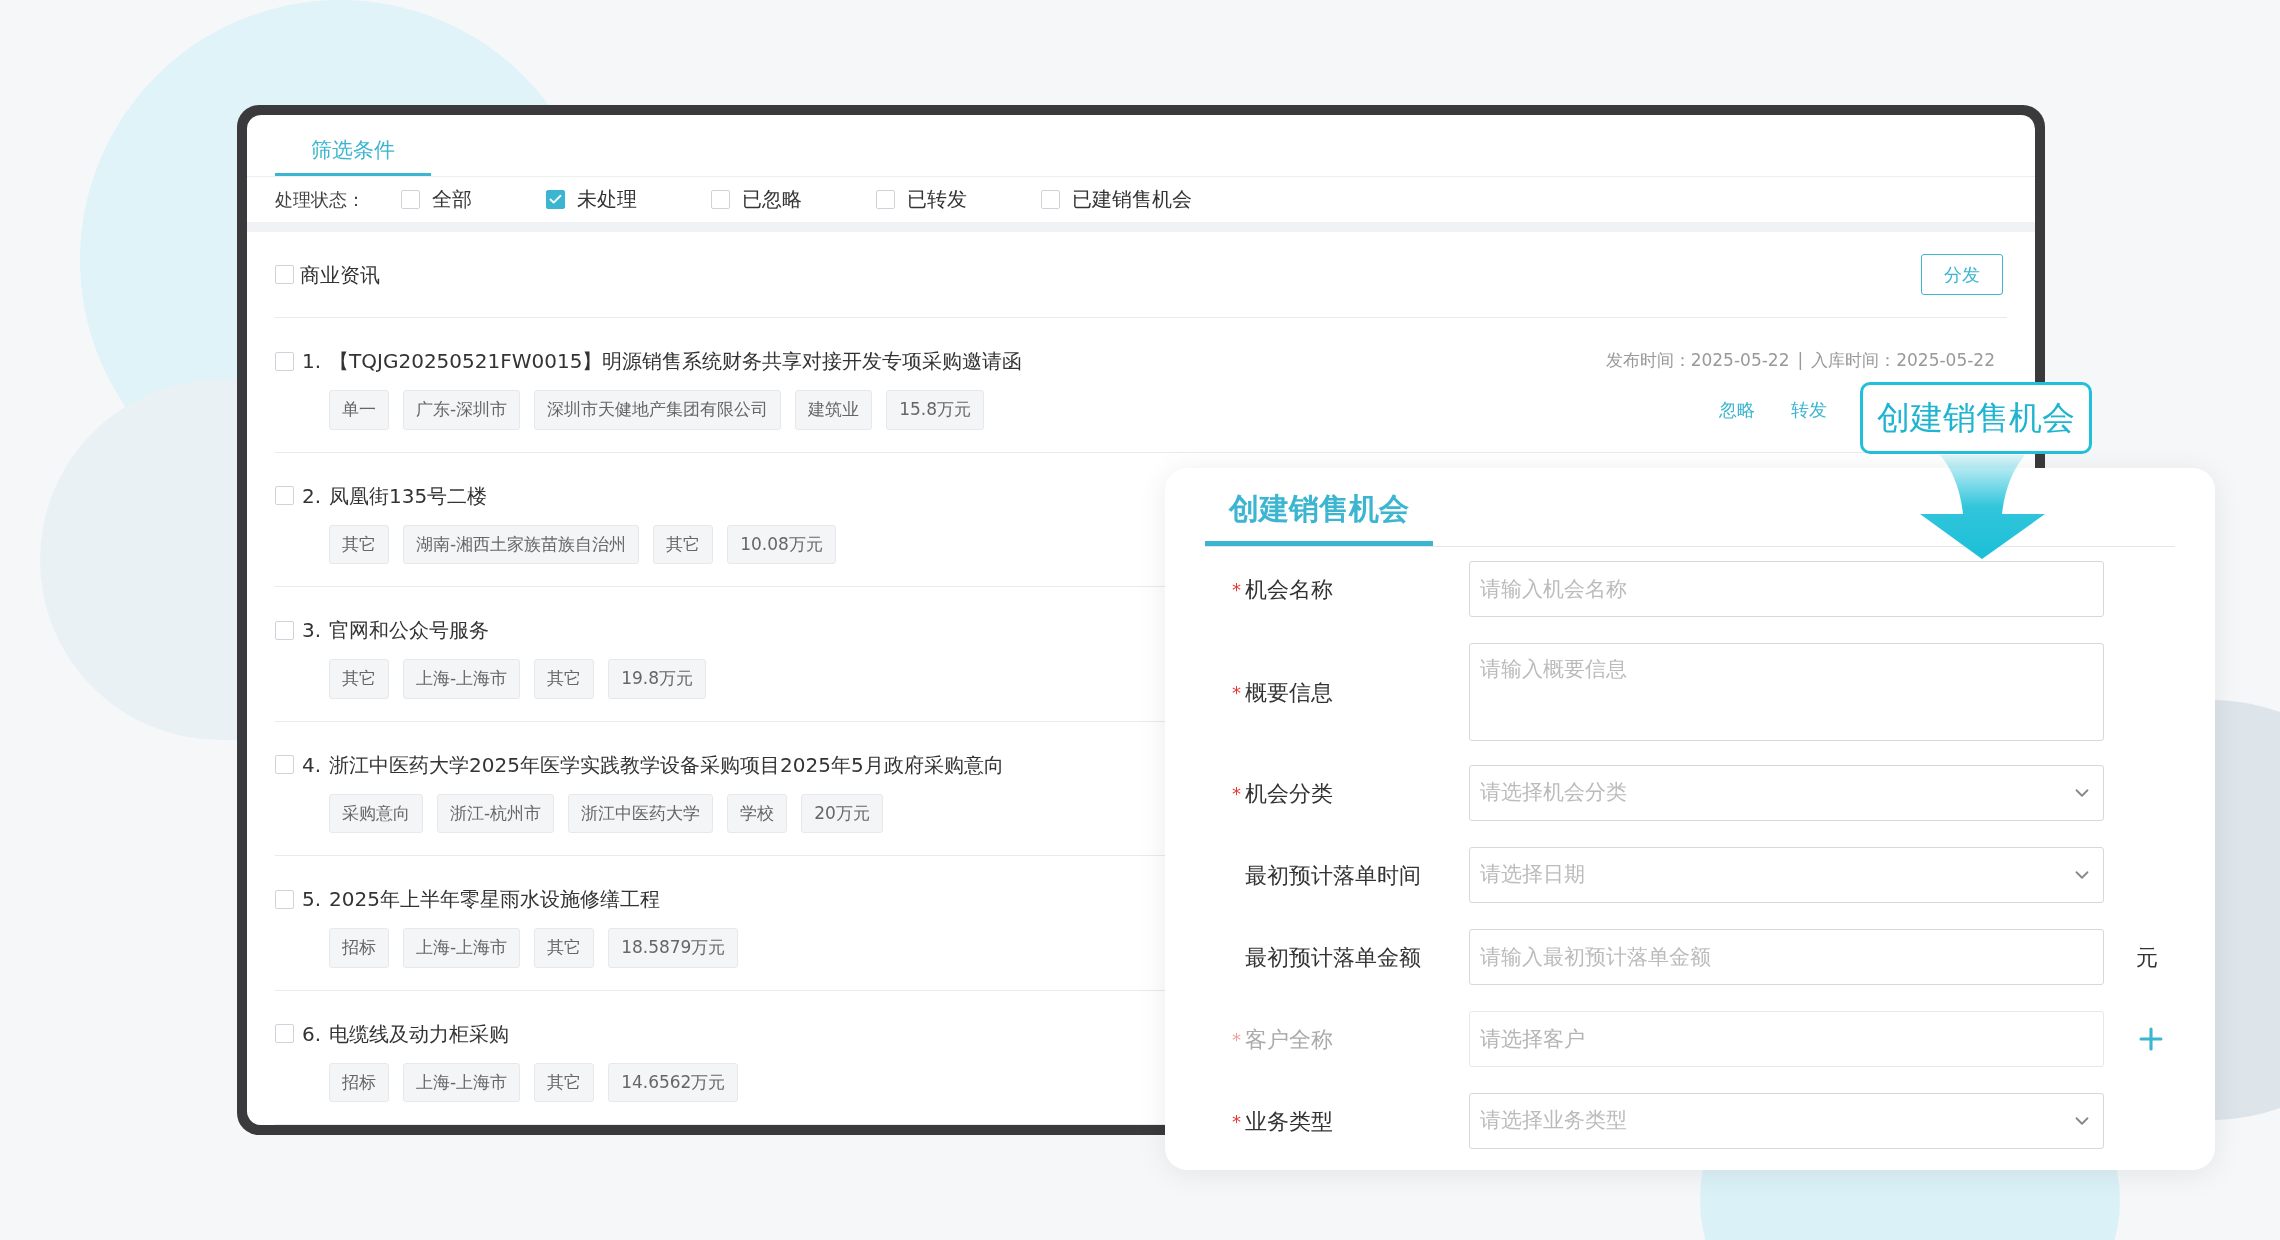 This screenshot has width=2280, height=1240. Describe the element at coordinates (673, 1082) in the screenshot. I see `tag: 14.6562万元` at that location.